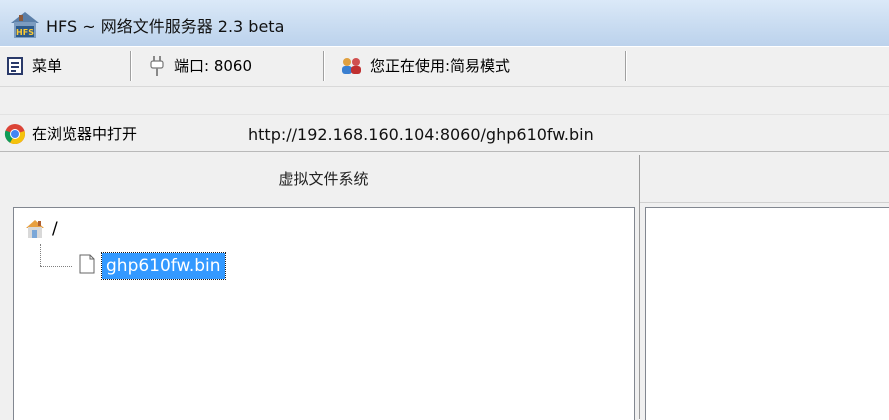 The image size is (889, 420). I want to click on mode-label: 您正在使用:简易模式, so click(440, 66).